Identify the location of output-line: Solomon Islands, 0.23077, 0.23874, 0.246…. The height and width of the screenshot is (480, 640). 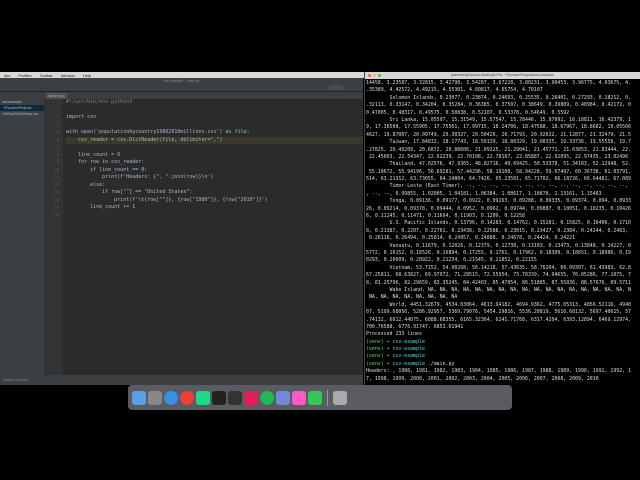
(498, 97).